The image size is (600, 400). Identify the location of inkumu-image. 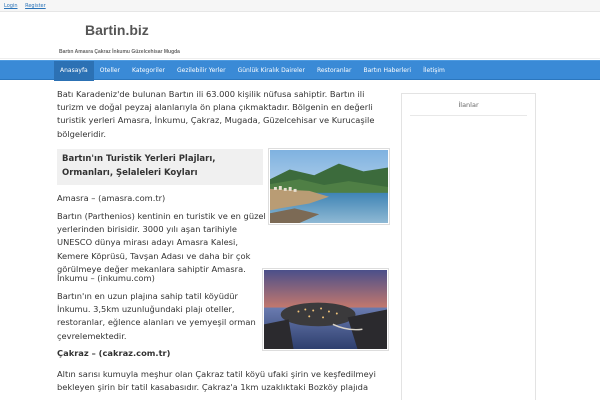
(325, 309).